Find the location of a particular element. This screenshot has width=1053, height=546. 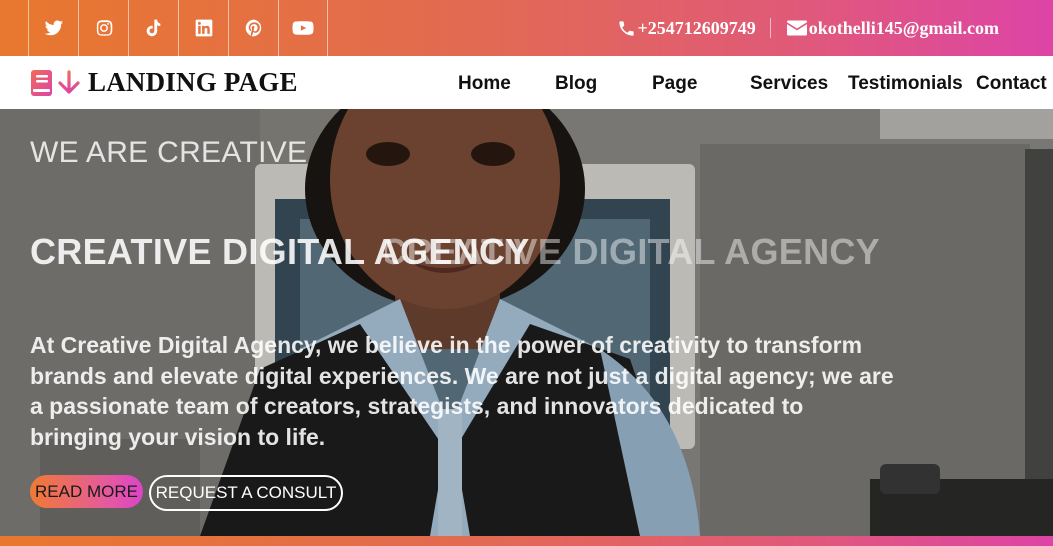

nav-link-blog: Blog is located at coordinates (576, 82).